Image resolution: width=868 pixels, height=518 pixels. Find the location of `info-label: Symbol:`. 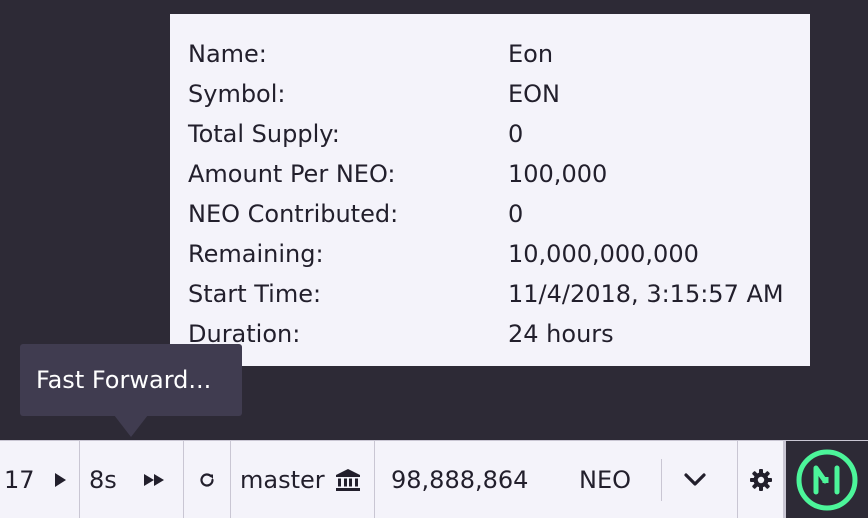

info-label: Symbol: is located at coordinates (237, 94).